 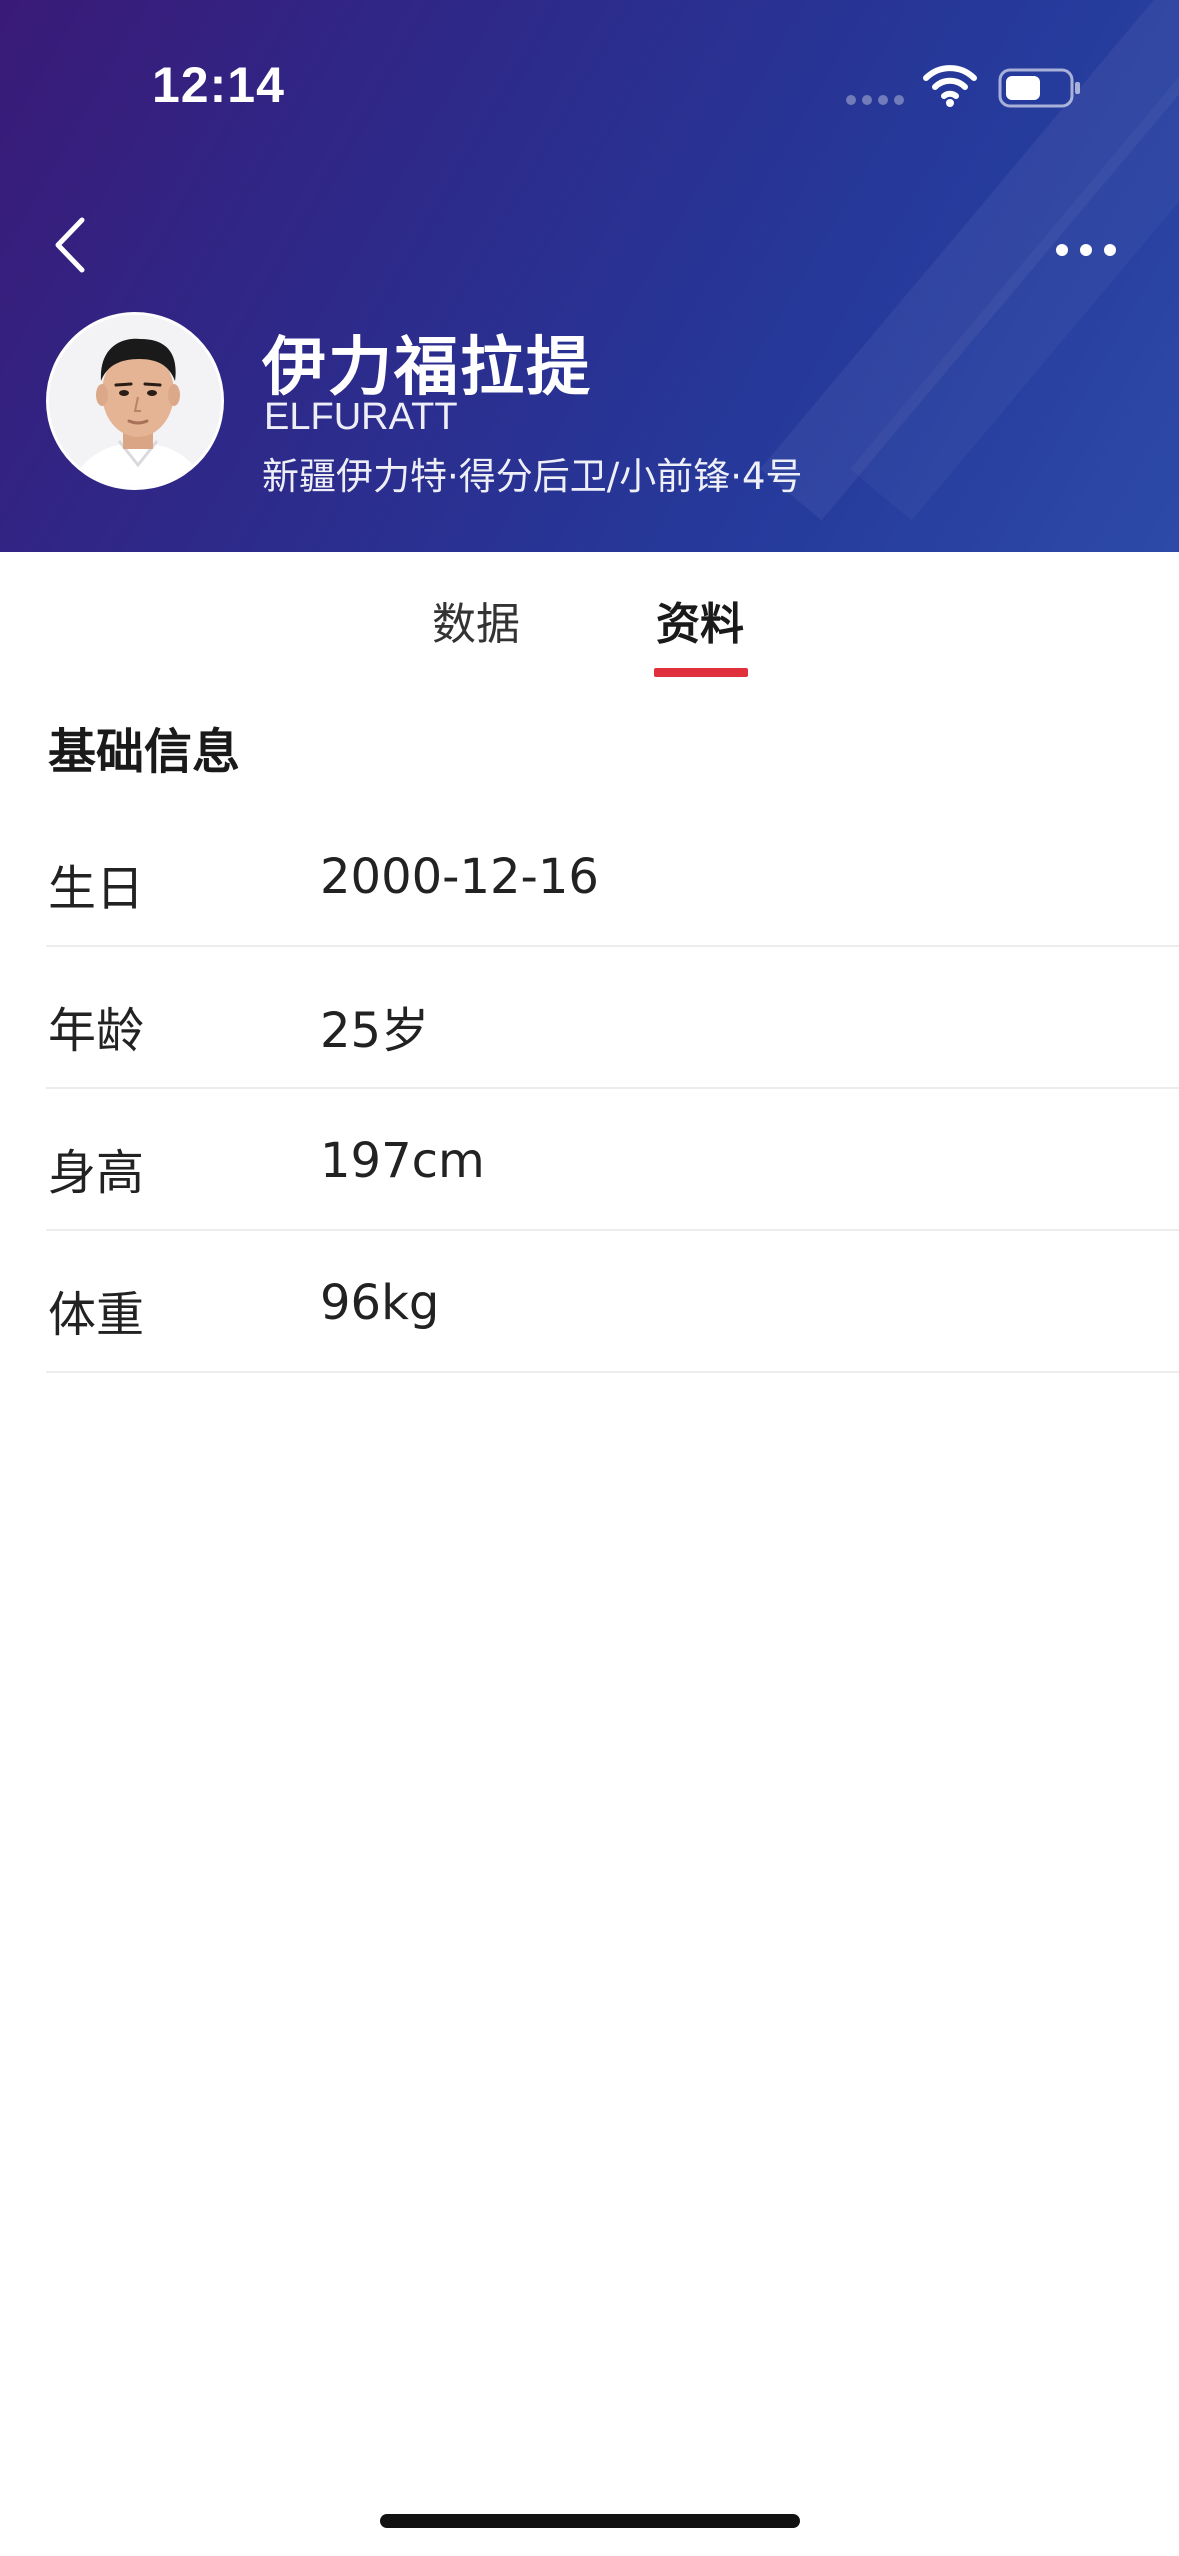 What do you see at coordinates (96, 1315) in the screenshot?
I see `info-label: 体重` at bounding box center [96, 1315].